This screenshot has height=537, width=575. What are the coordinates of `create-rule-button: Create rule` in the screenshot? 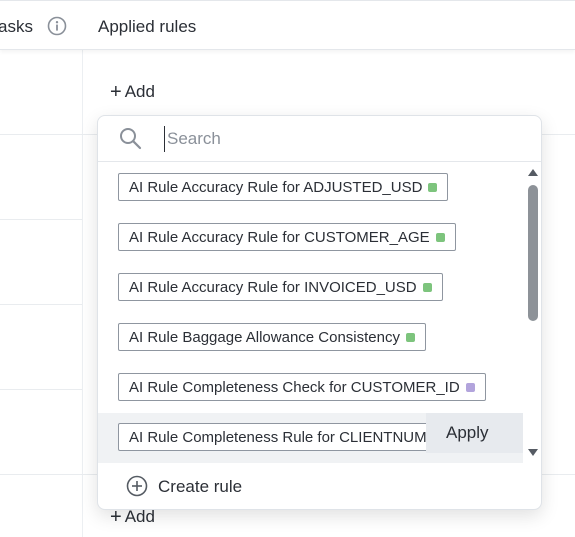 It's located at (319, 486).